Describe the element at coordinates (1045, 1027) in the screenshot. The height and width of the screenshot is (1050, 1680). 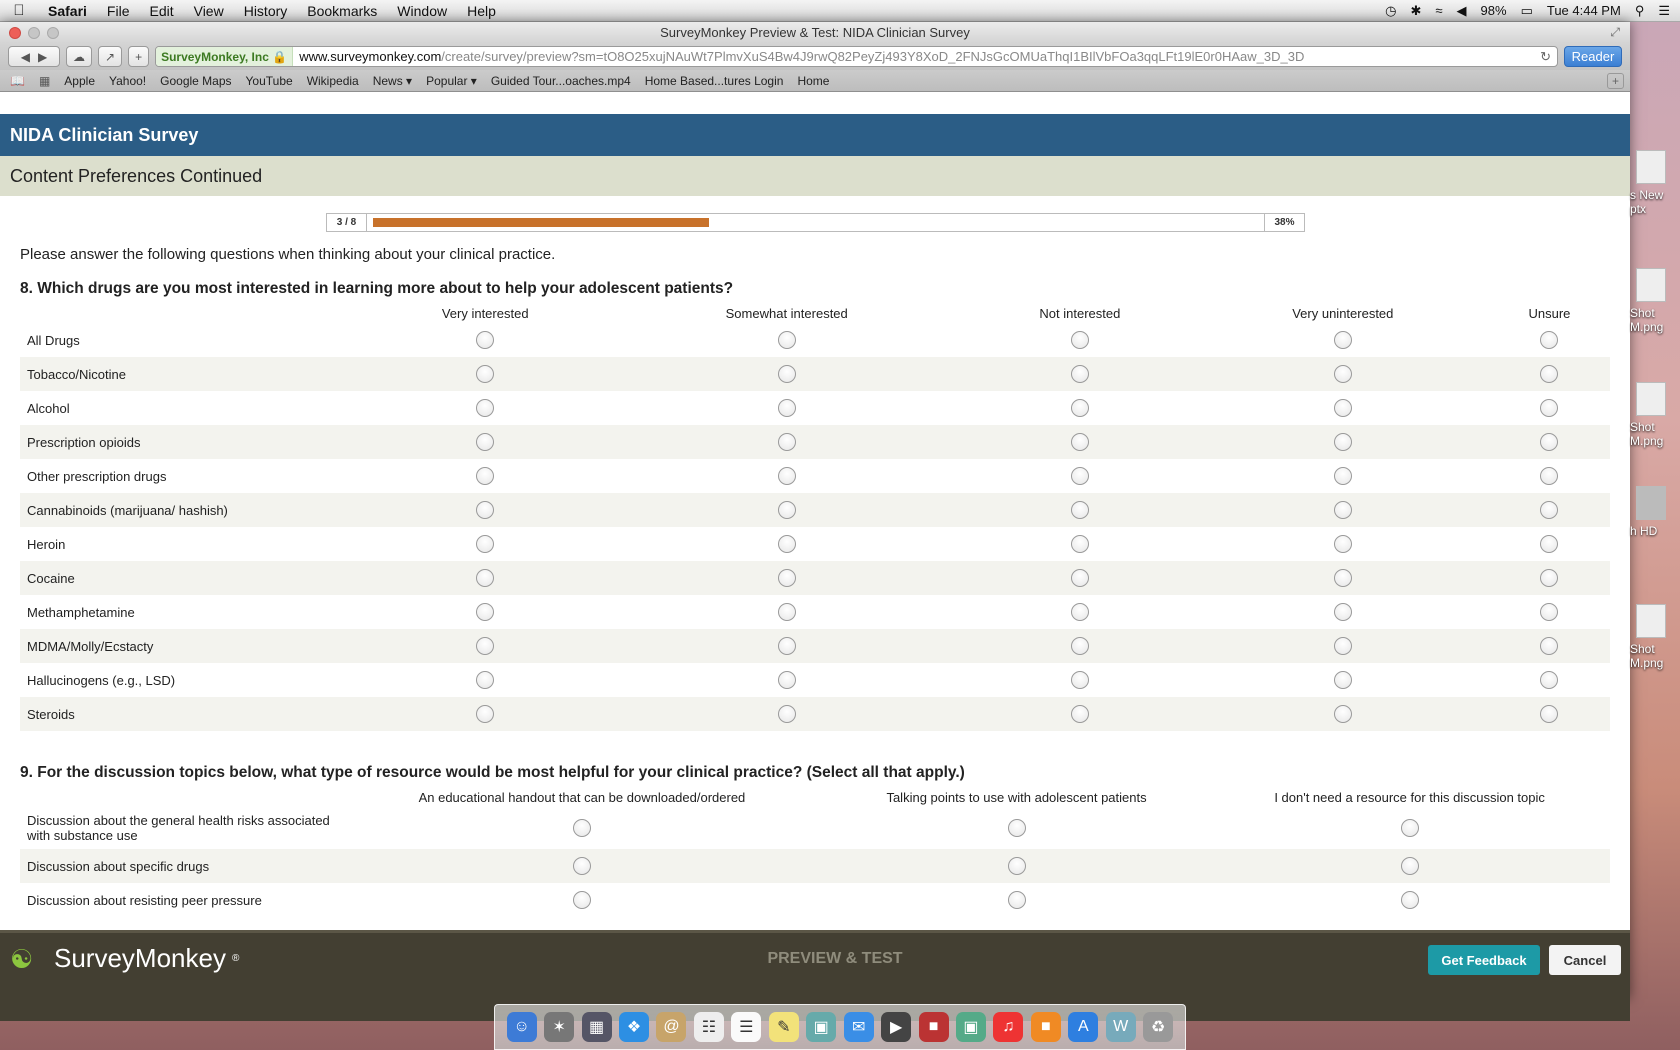
I see `ibooks-icon: ■` at that location.